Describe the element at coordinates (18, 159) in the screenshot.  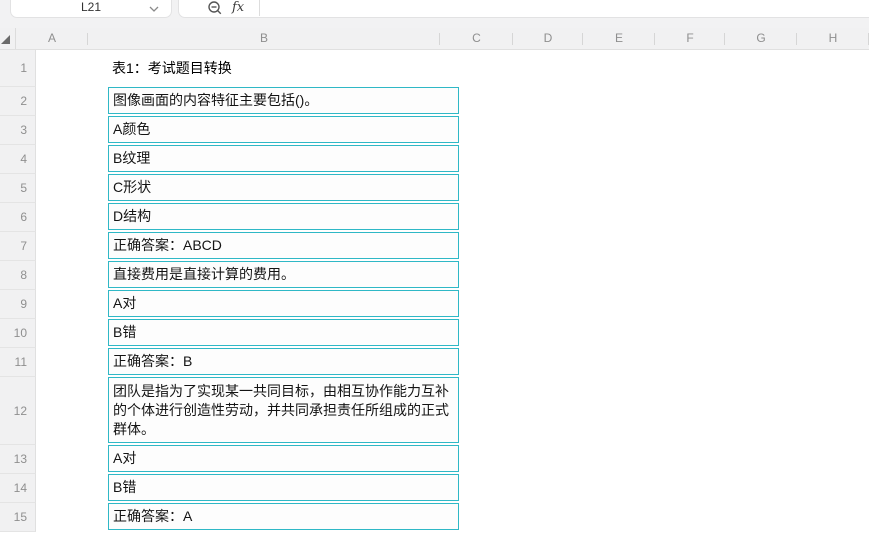
I see `row-header-4: 4` at that location.